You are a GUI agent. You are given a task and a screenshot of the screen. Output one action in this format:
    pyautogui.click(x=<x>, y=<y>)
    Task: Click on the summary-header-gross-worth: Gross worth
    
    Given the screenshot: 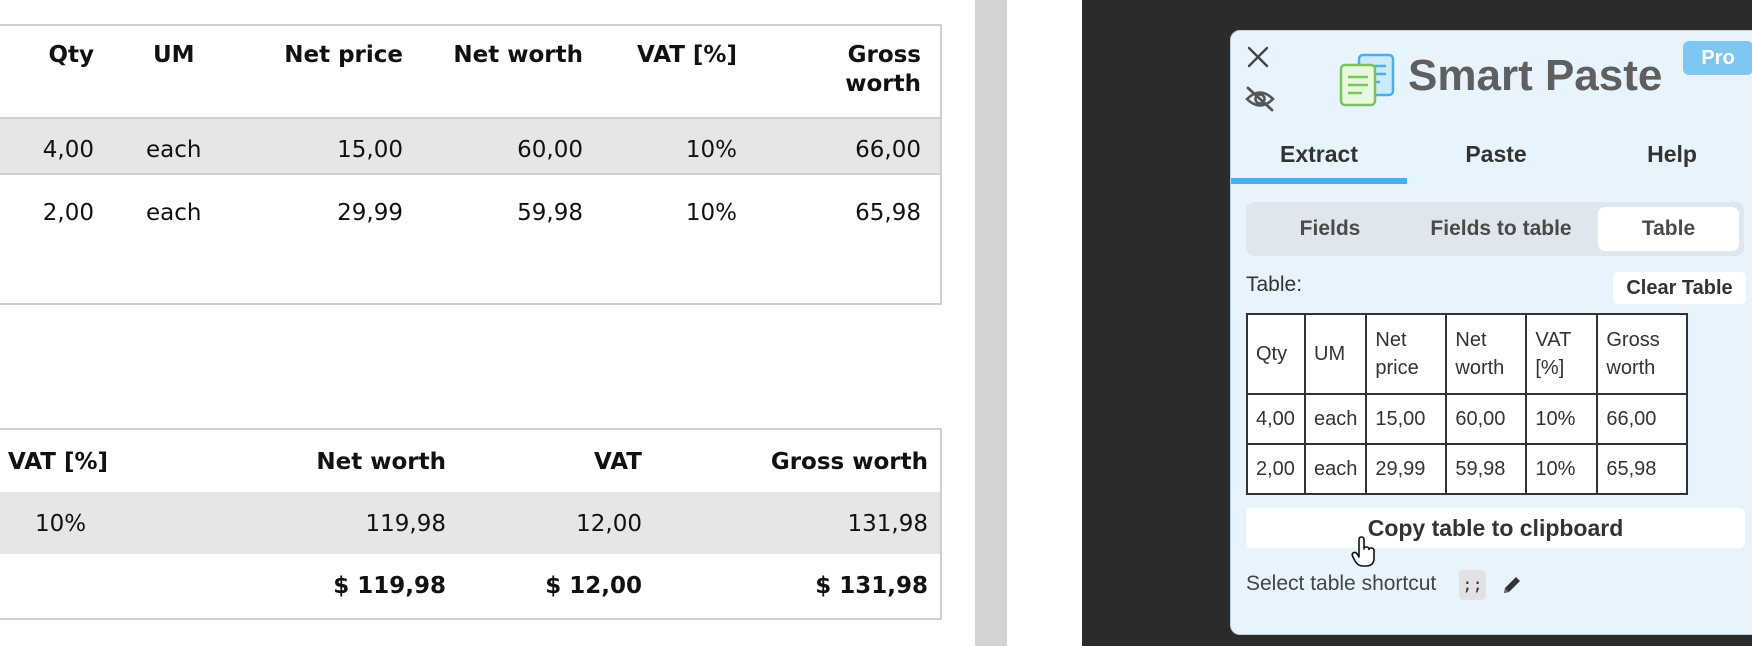 What is the action you would take?
    pyautogui.click(x=849, y=462)
    